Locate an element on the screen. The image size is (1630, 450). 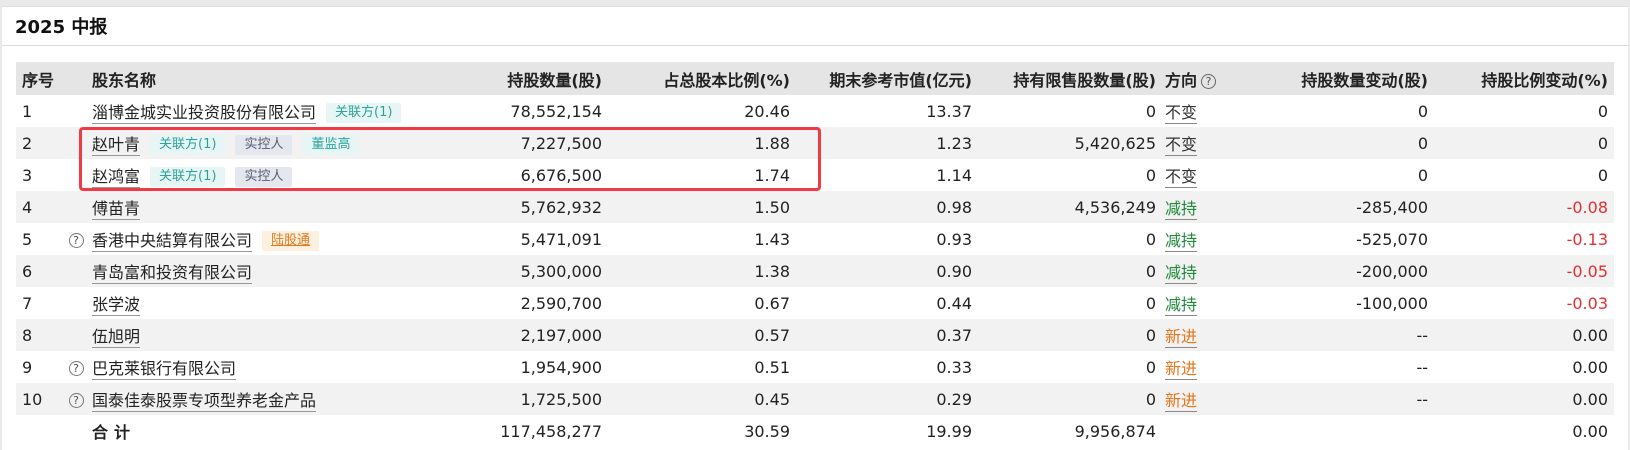
row-index: 2 is located at coordinates (38, 143).